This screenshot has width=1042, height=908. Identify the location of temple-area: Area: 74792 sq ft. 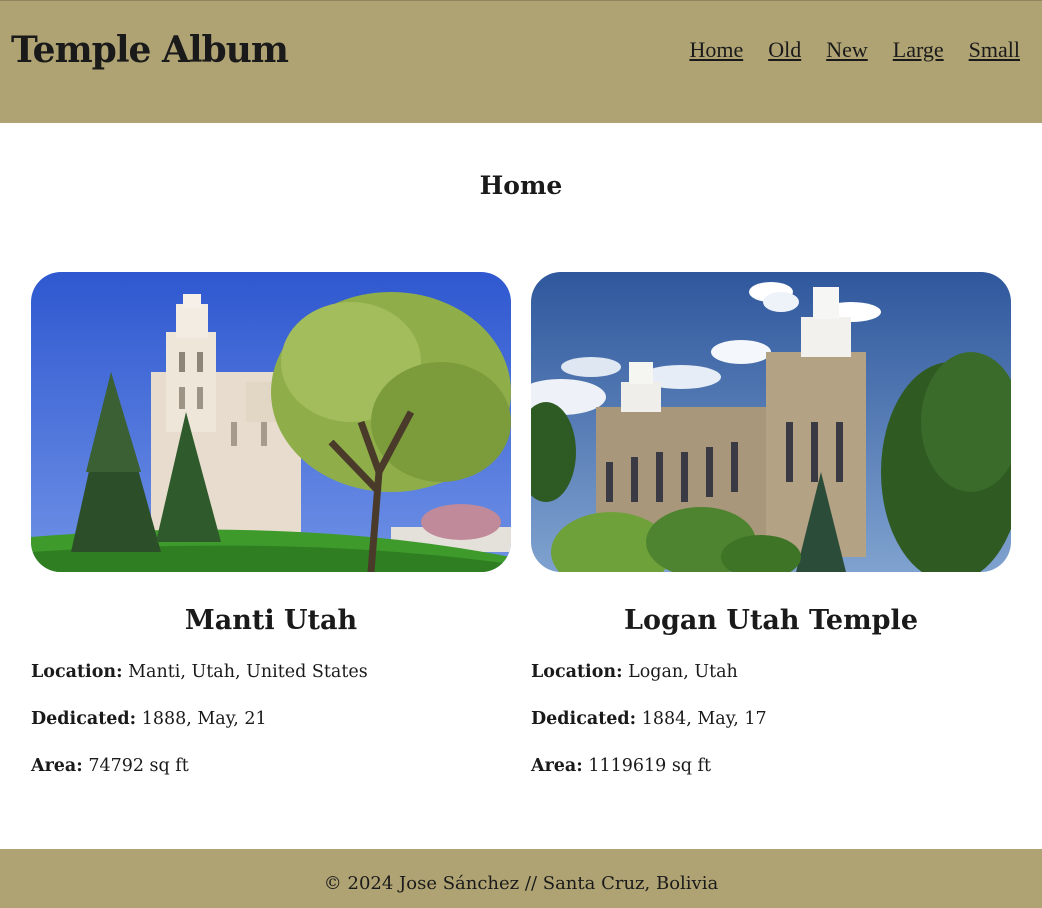
(271, 766).